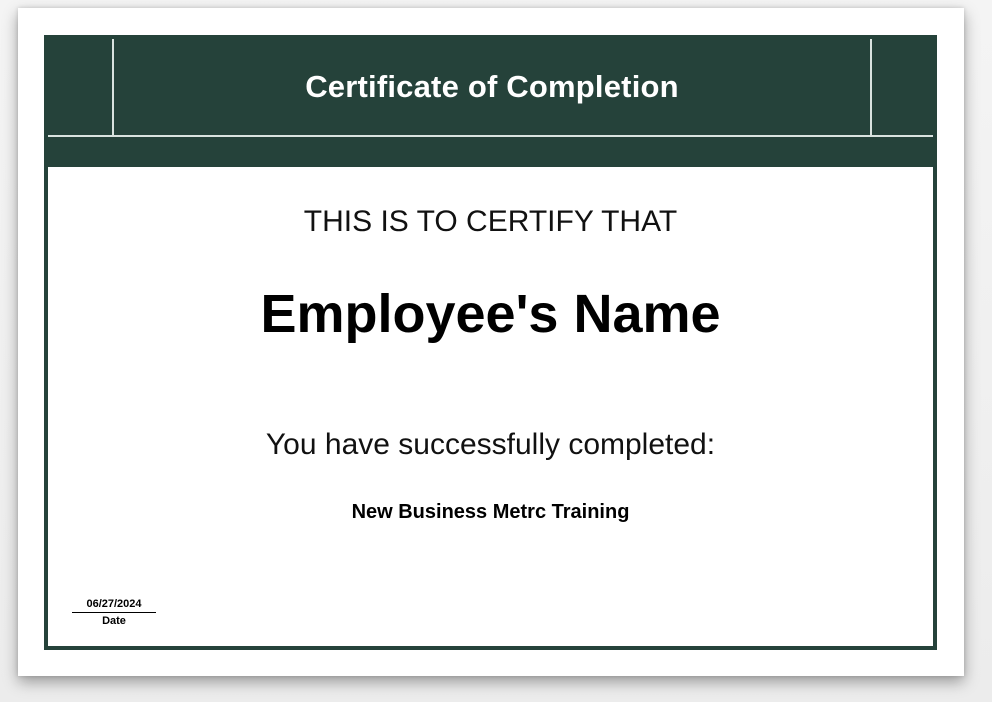  I want to click on certify-statement: THIS IS TO CERTIFY THAT, so click(490, 221).